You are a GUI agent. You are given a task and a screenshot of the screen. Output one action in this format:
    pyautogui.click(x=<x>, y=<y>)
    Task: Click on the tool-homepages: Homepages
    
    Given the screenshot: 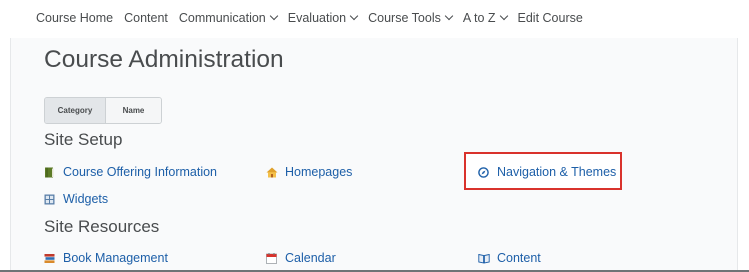 What is the action you would take?
    pyautogui.click(x=309, y=172)
    